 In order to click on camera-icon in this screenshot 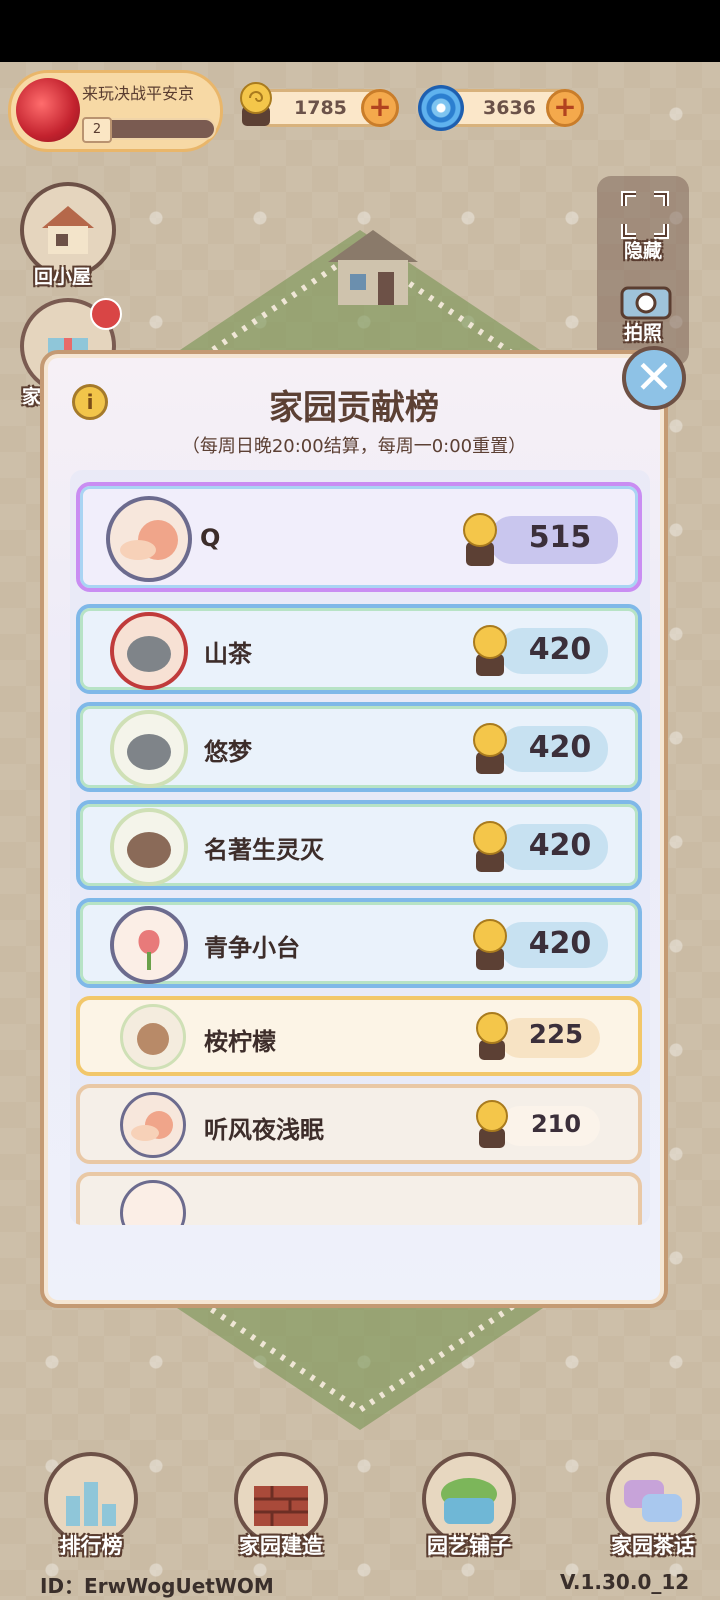, I will do `click(646, 300)`.